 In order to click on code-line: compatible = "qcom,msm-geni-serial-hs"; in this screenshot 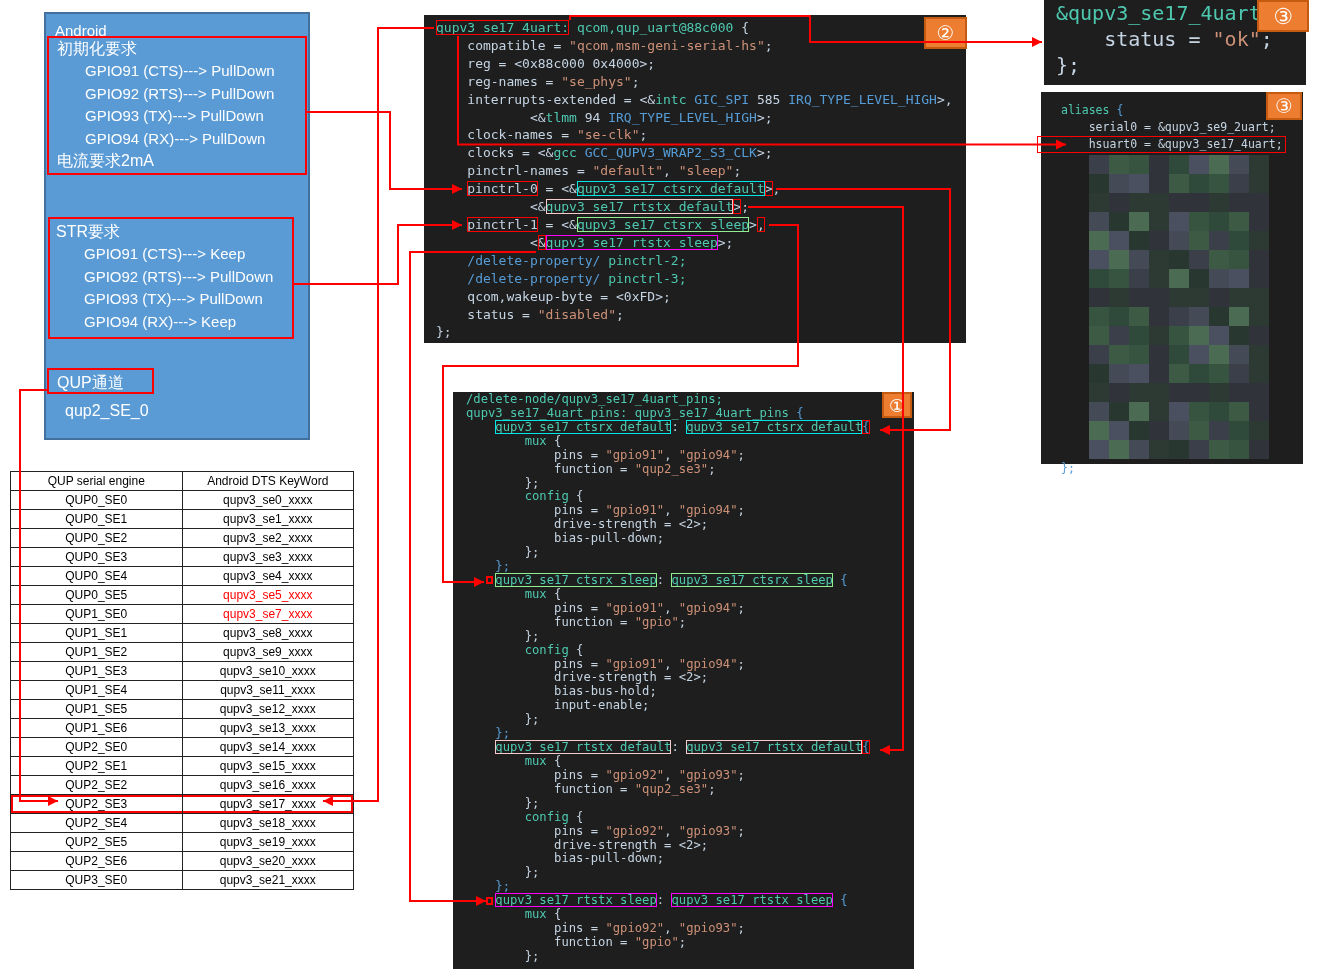, I will do `click(619, 45)`.